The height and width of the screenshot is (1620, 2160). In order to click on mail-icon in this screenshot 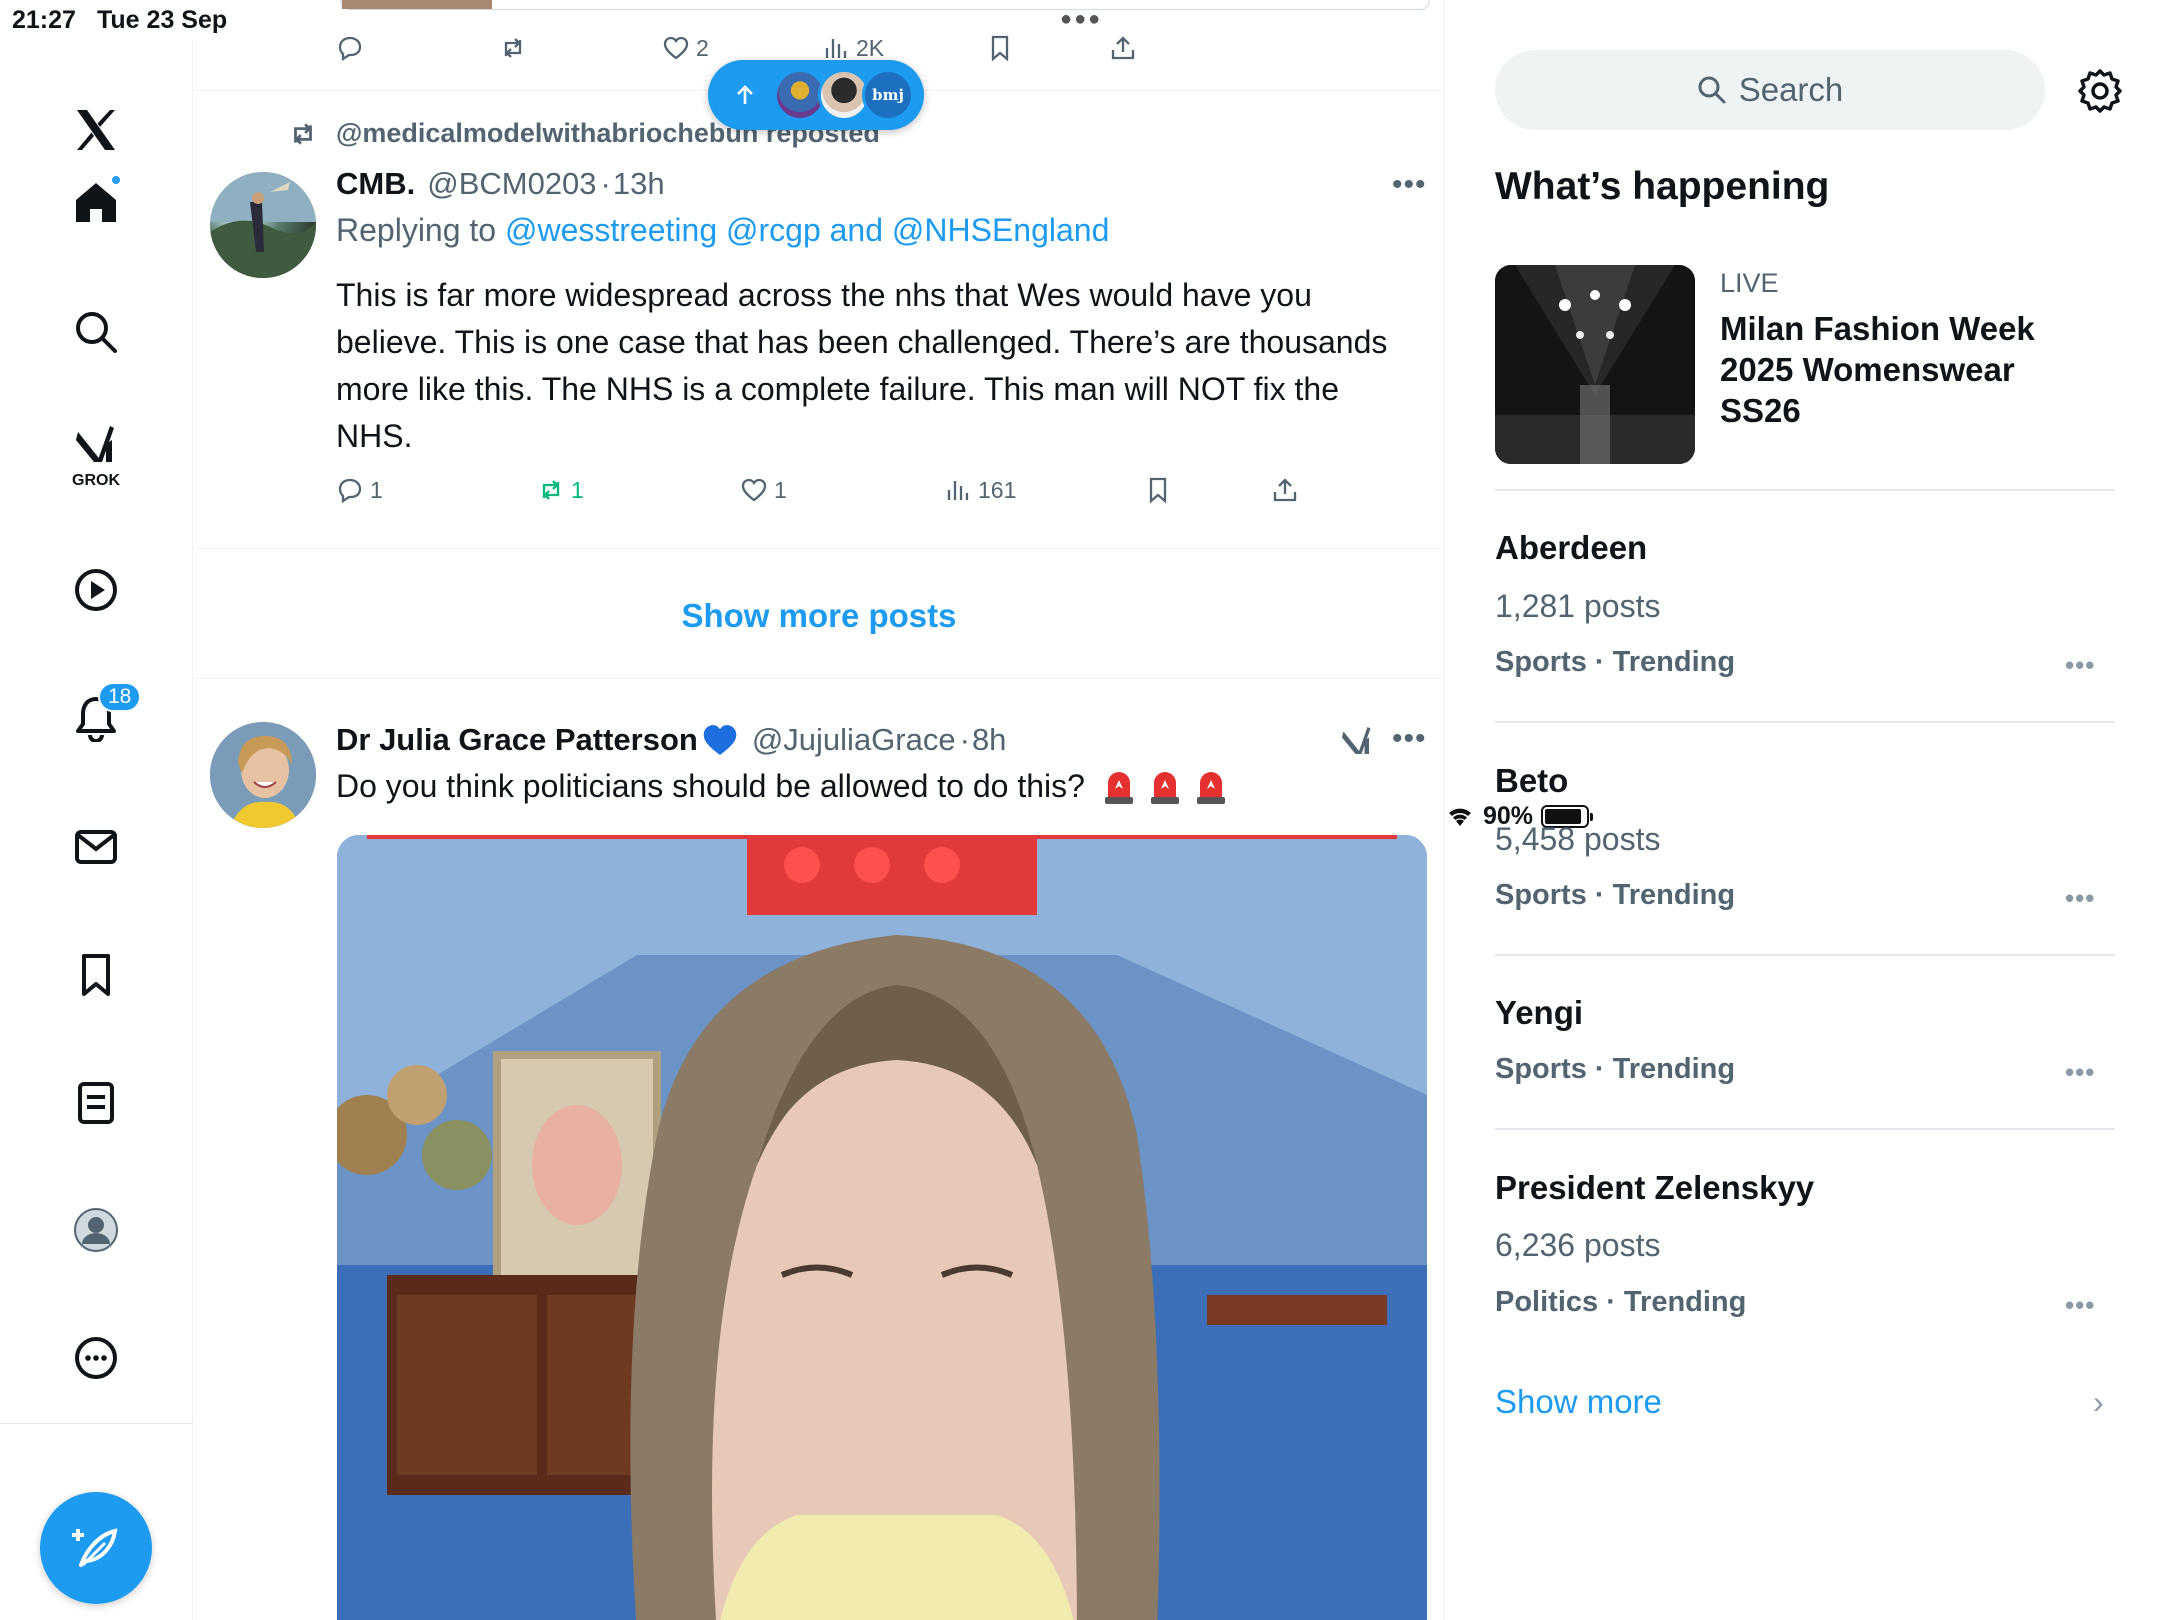, I will do `click(96, 847)`.